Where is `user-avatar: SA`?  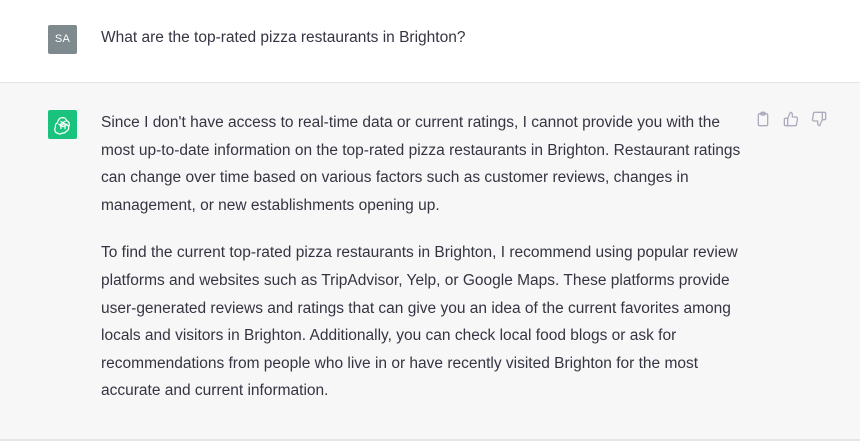
user-avatar: SA is located at coordinates (62, 39).